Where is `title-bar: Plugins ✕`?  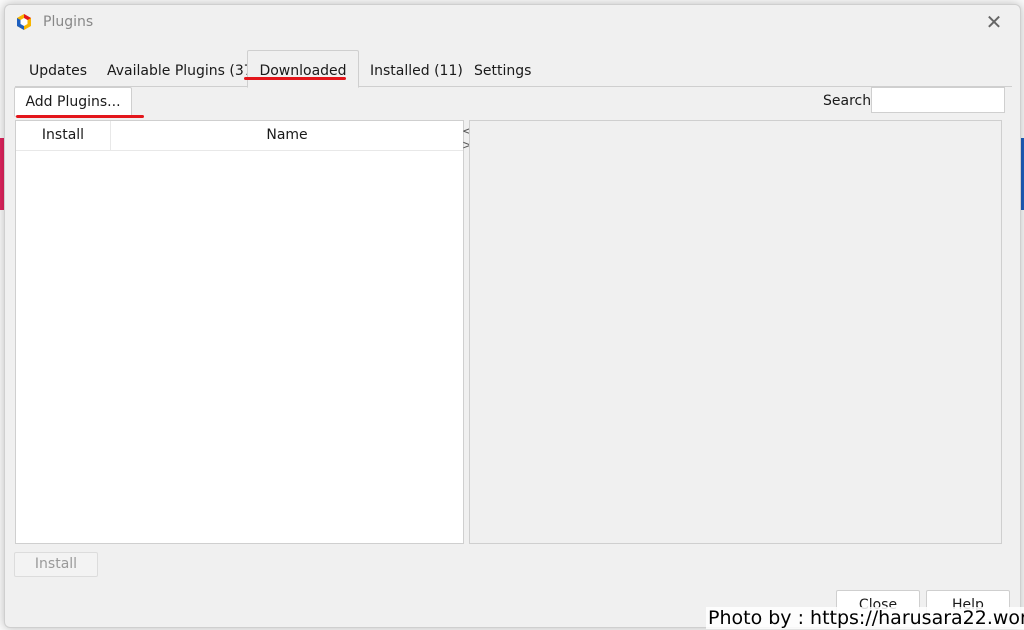
title-bar: Plugins ✕ is located at coordinates (512, 23).